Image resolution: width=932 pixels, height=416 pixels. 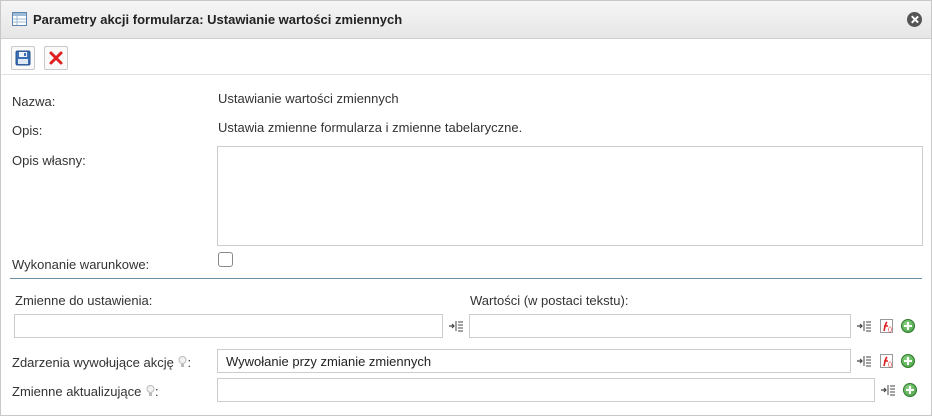 What do you see at coordinates (228, 326) in the screenshot?
I see `vars-to-set-input` at bounding box center [228, 326].